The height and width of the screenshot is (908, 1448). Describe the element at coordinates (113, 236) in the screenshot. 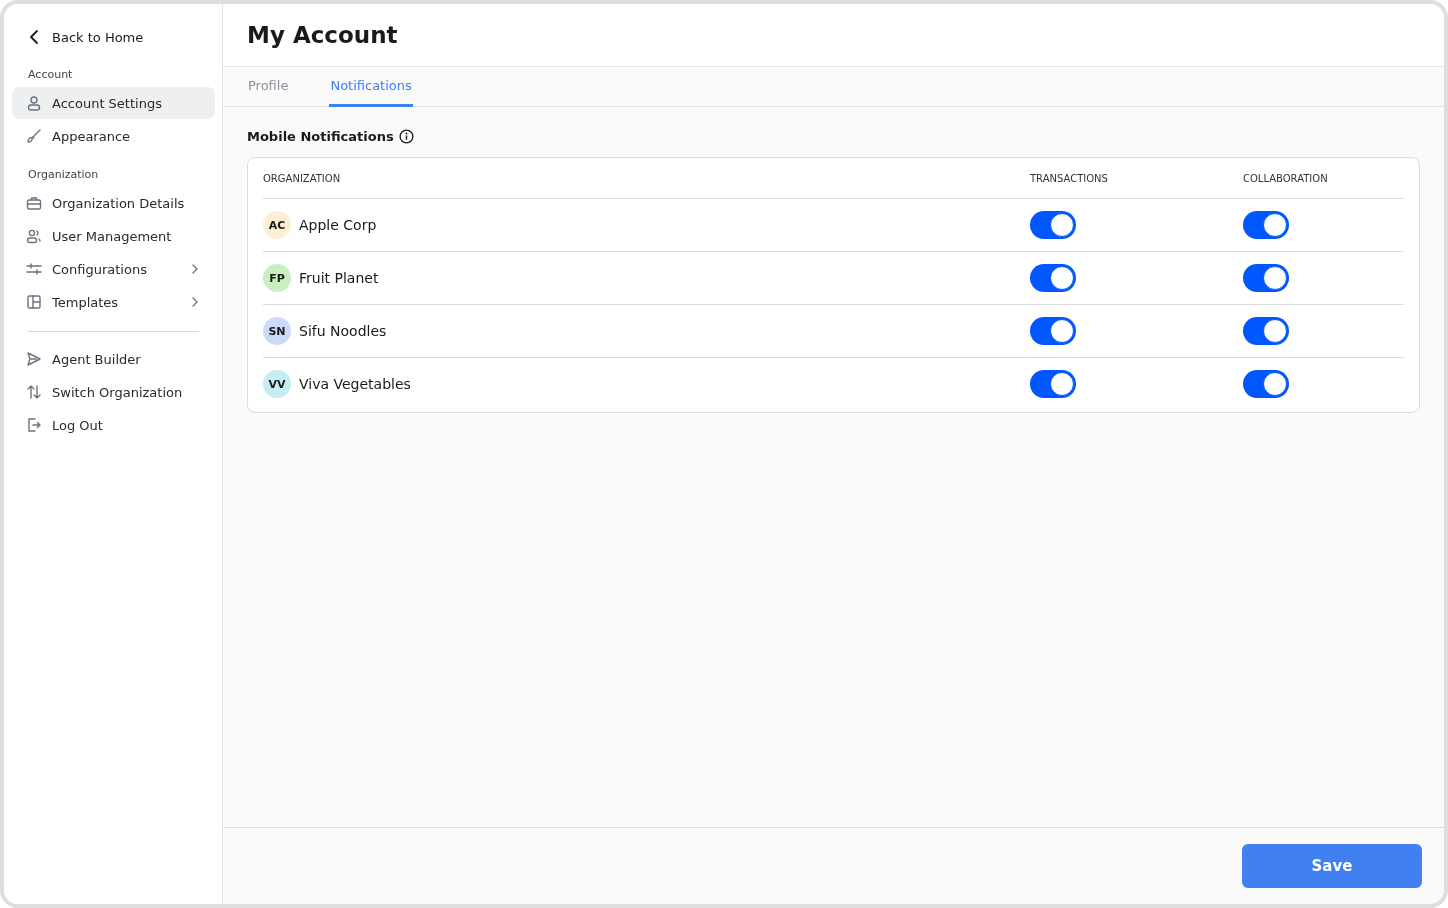

I see `sidebar-item: User Management` at that location.